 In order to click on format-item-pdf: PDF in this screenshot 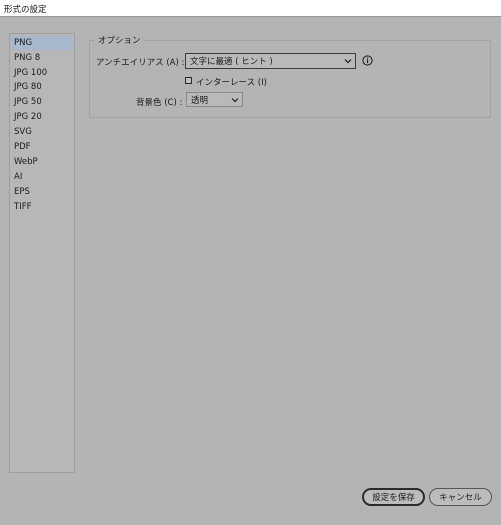, I will do `click(42, 147)`.